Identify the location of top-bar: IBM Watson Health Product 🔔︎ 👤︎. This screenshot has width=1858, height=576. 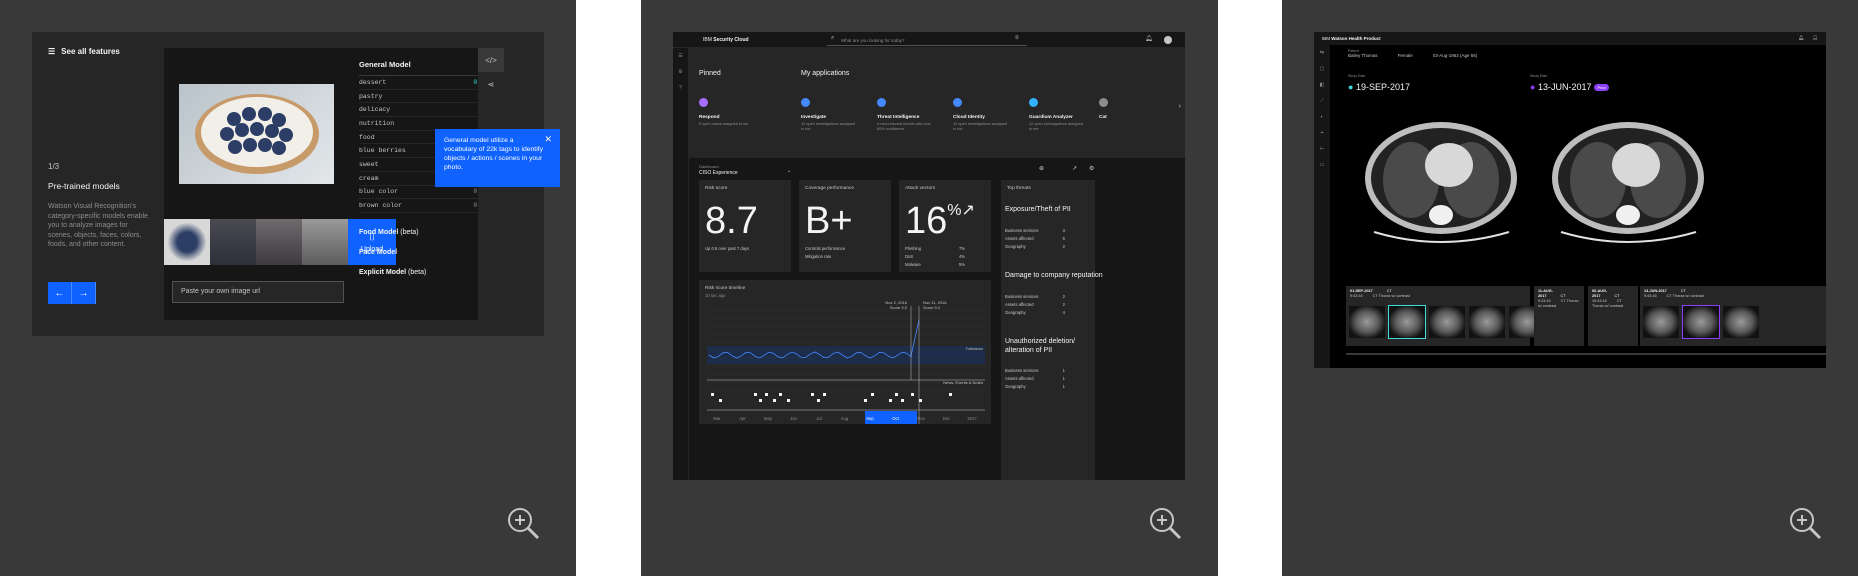
(1570, 38).